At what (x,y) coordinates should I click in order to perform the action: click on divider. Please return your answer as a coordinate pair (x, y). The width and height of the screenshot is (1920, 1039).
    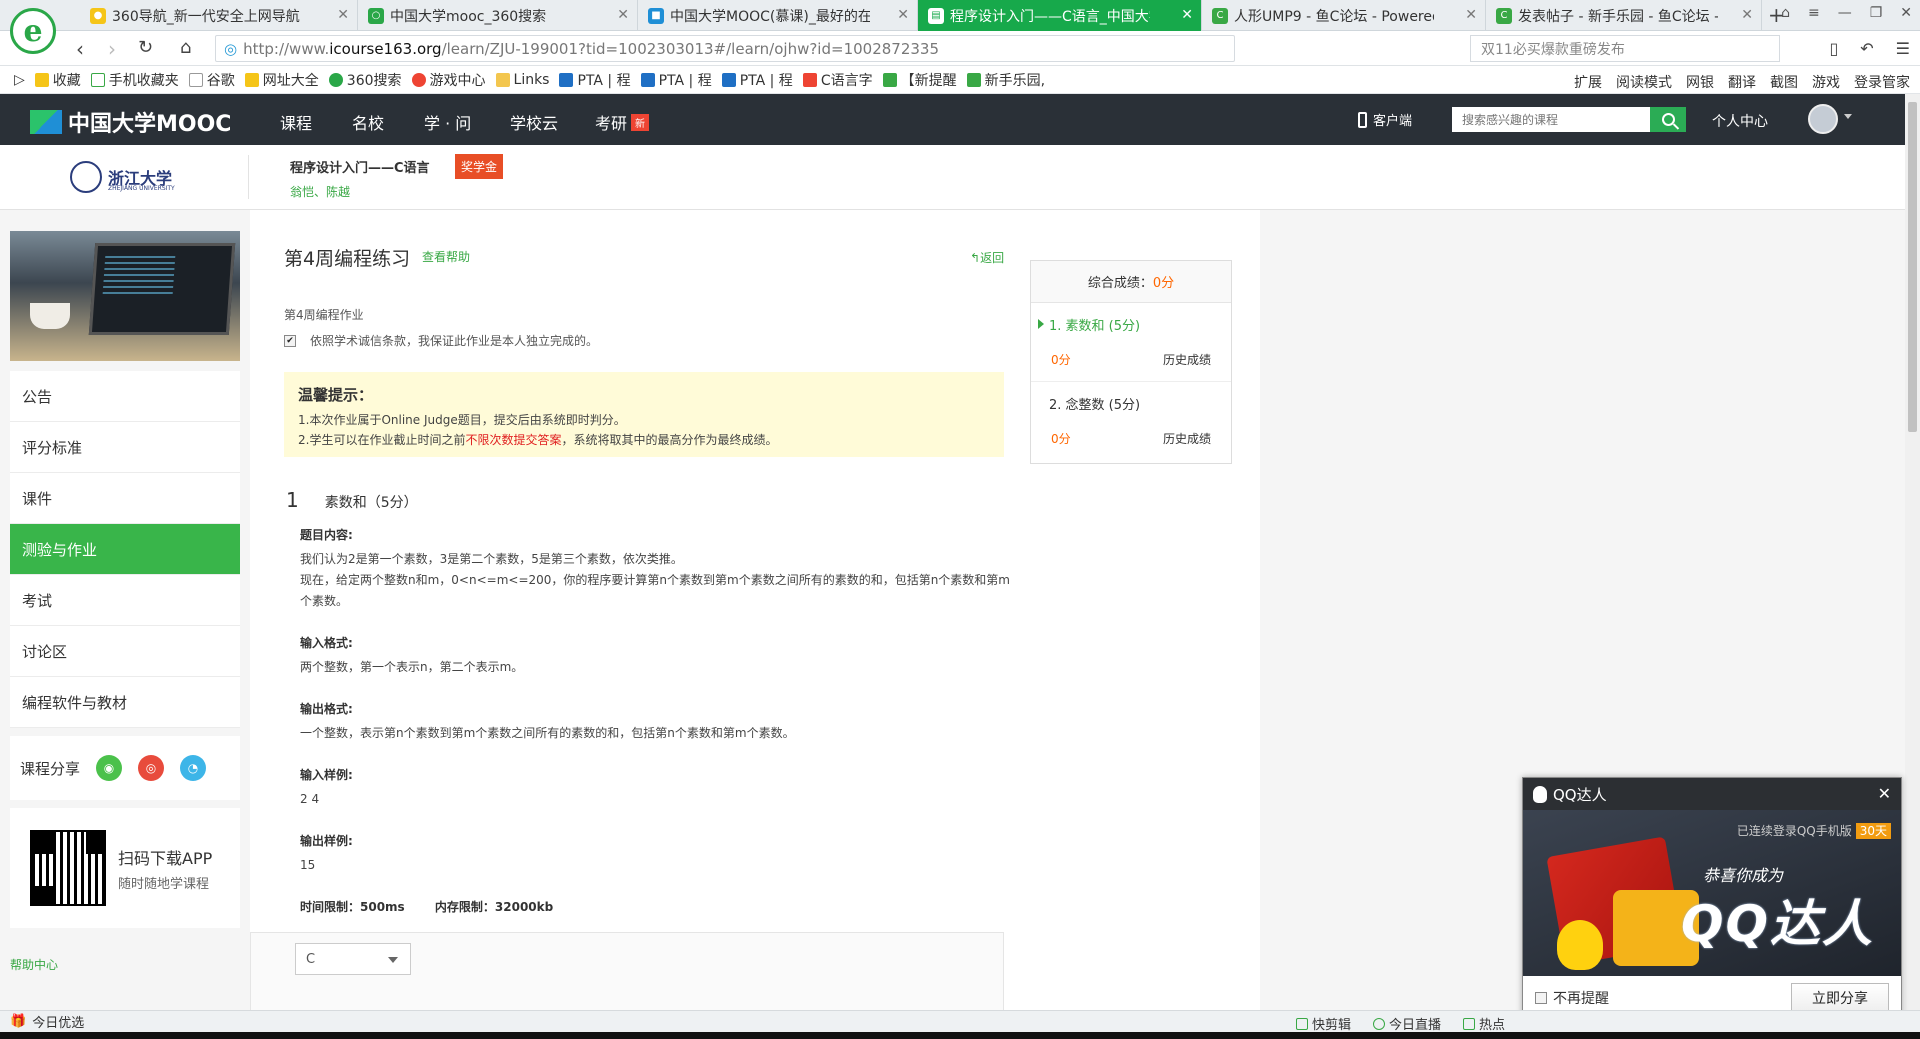
    Looking at the image, I should click on (248, 177).